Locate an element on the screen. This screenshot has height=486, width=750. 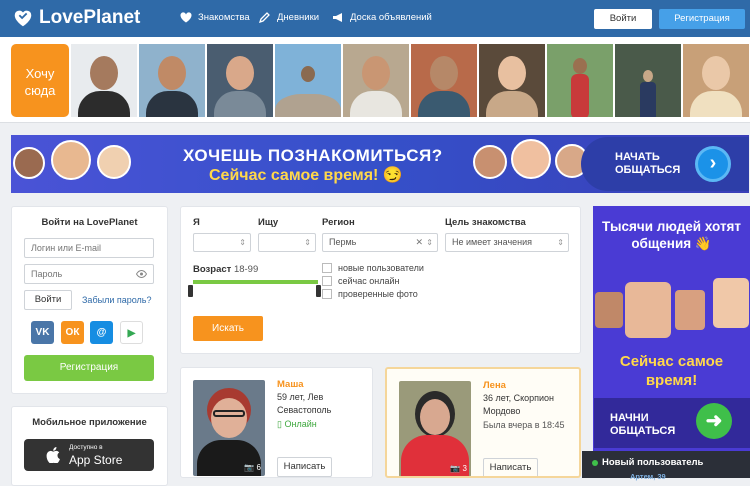
odnoklassniki-icon: ОК is located at coordinates (72, 332).